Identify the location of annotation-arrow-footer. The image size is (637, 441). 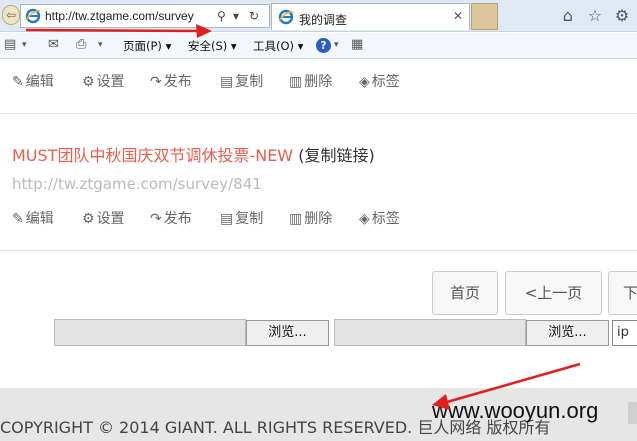
(513, 383).